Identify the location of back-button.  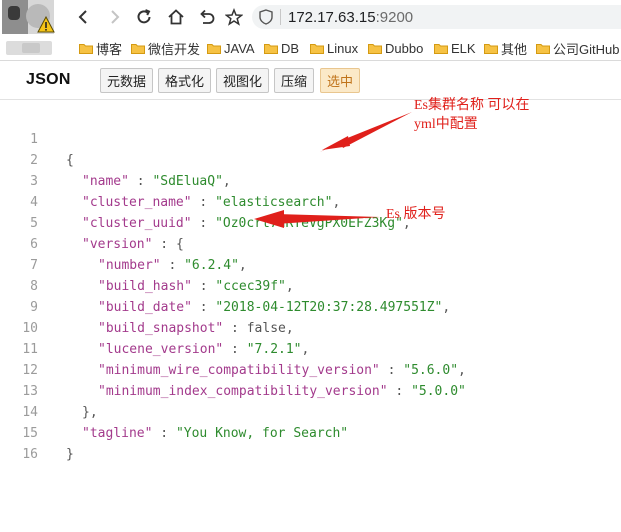
(84, 17).